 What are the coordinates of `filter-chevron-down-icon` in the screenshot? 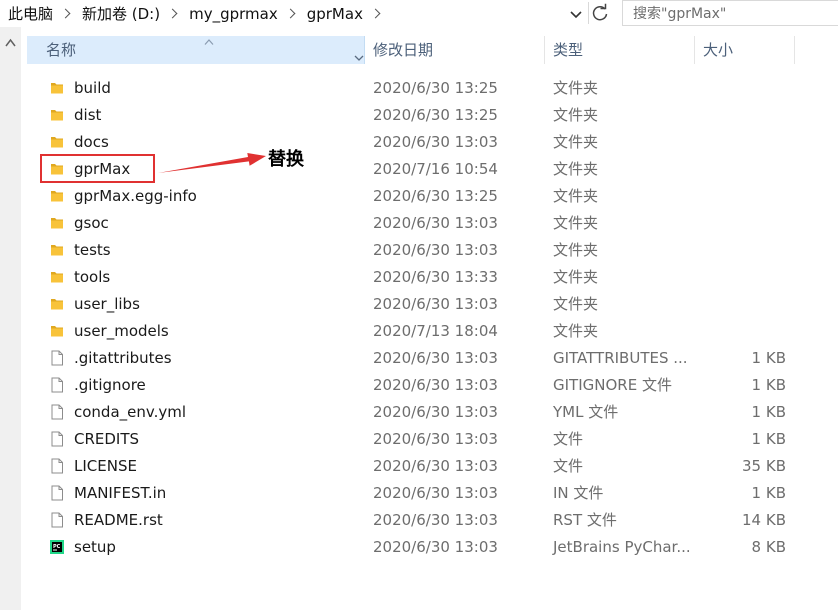 It's located at (359, 58).